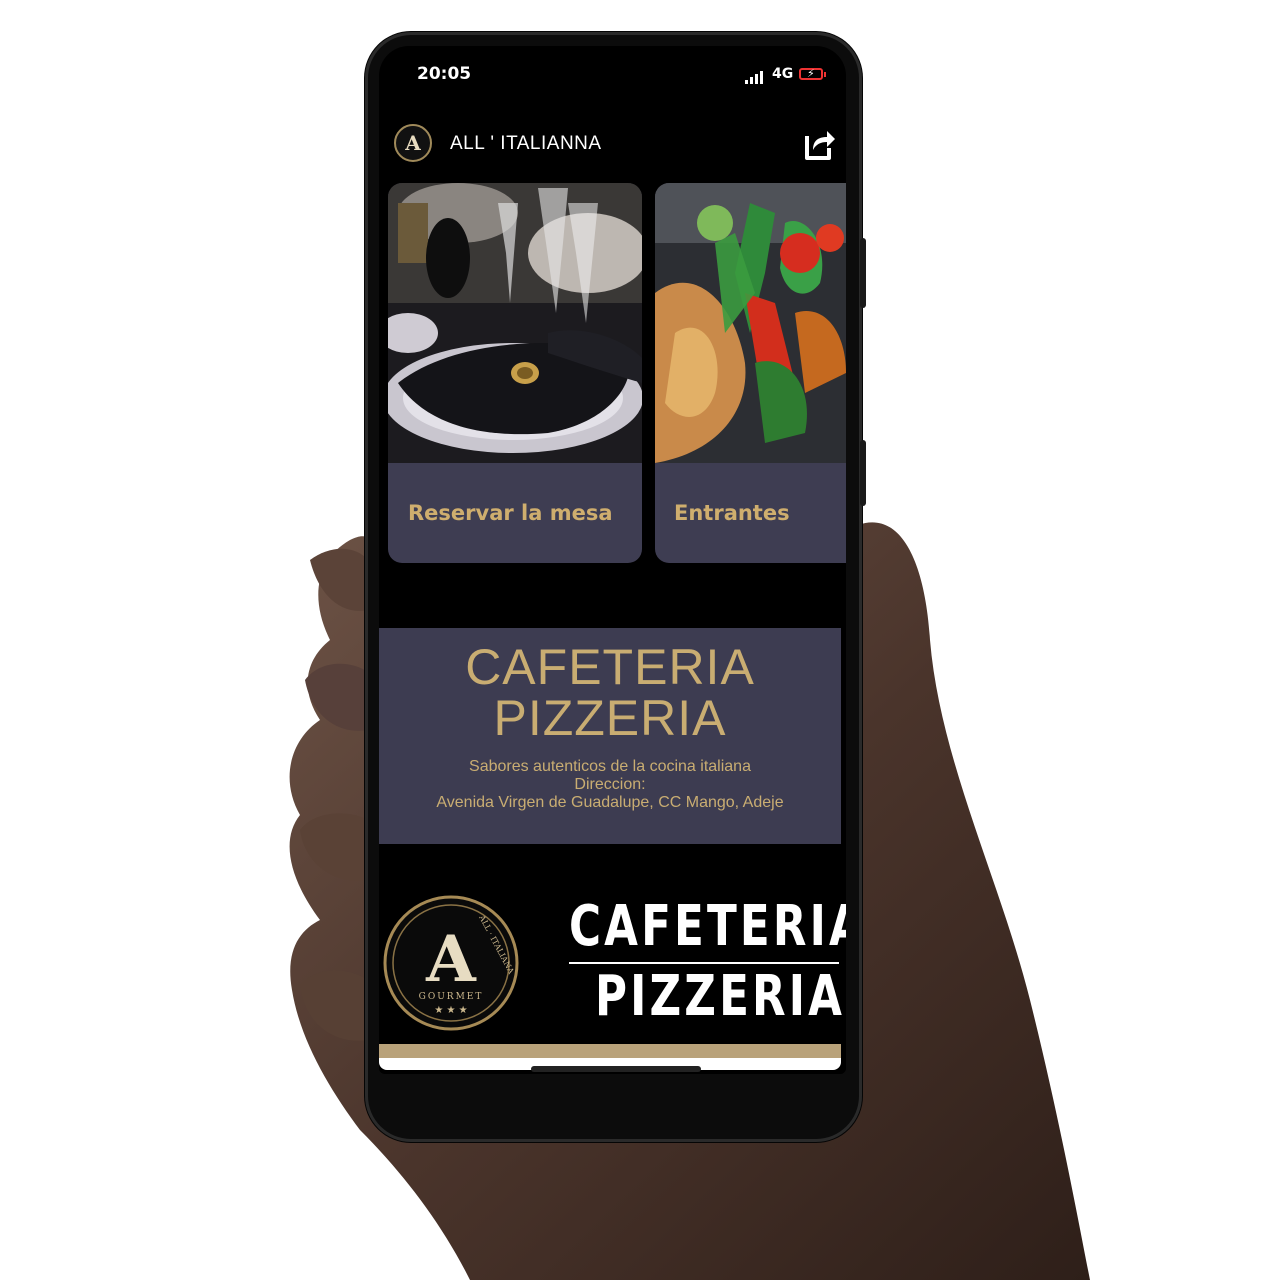 The height and width of the screenshot is (1280, 1280). Describe the element at coordinates (526, 143) in the screenshot. I see `app-title: ALL ' ITALIANNA` at that location.